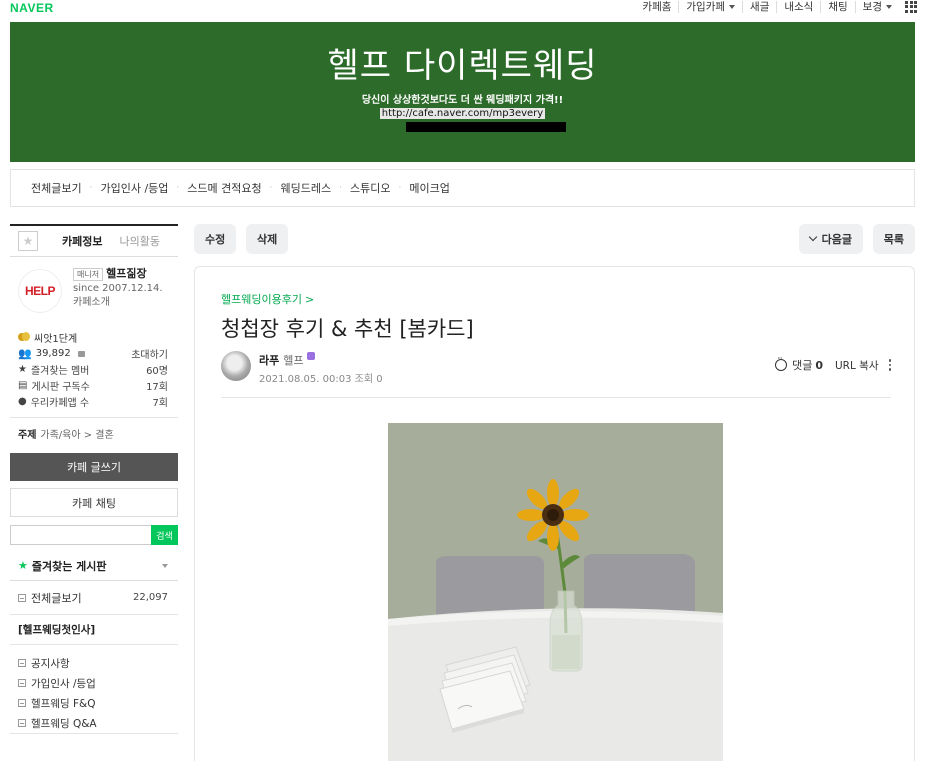 This screenshot has height=761, width=930. I want to click on top-link-chat: 채팅, so click(837, 7).